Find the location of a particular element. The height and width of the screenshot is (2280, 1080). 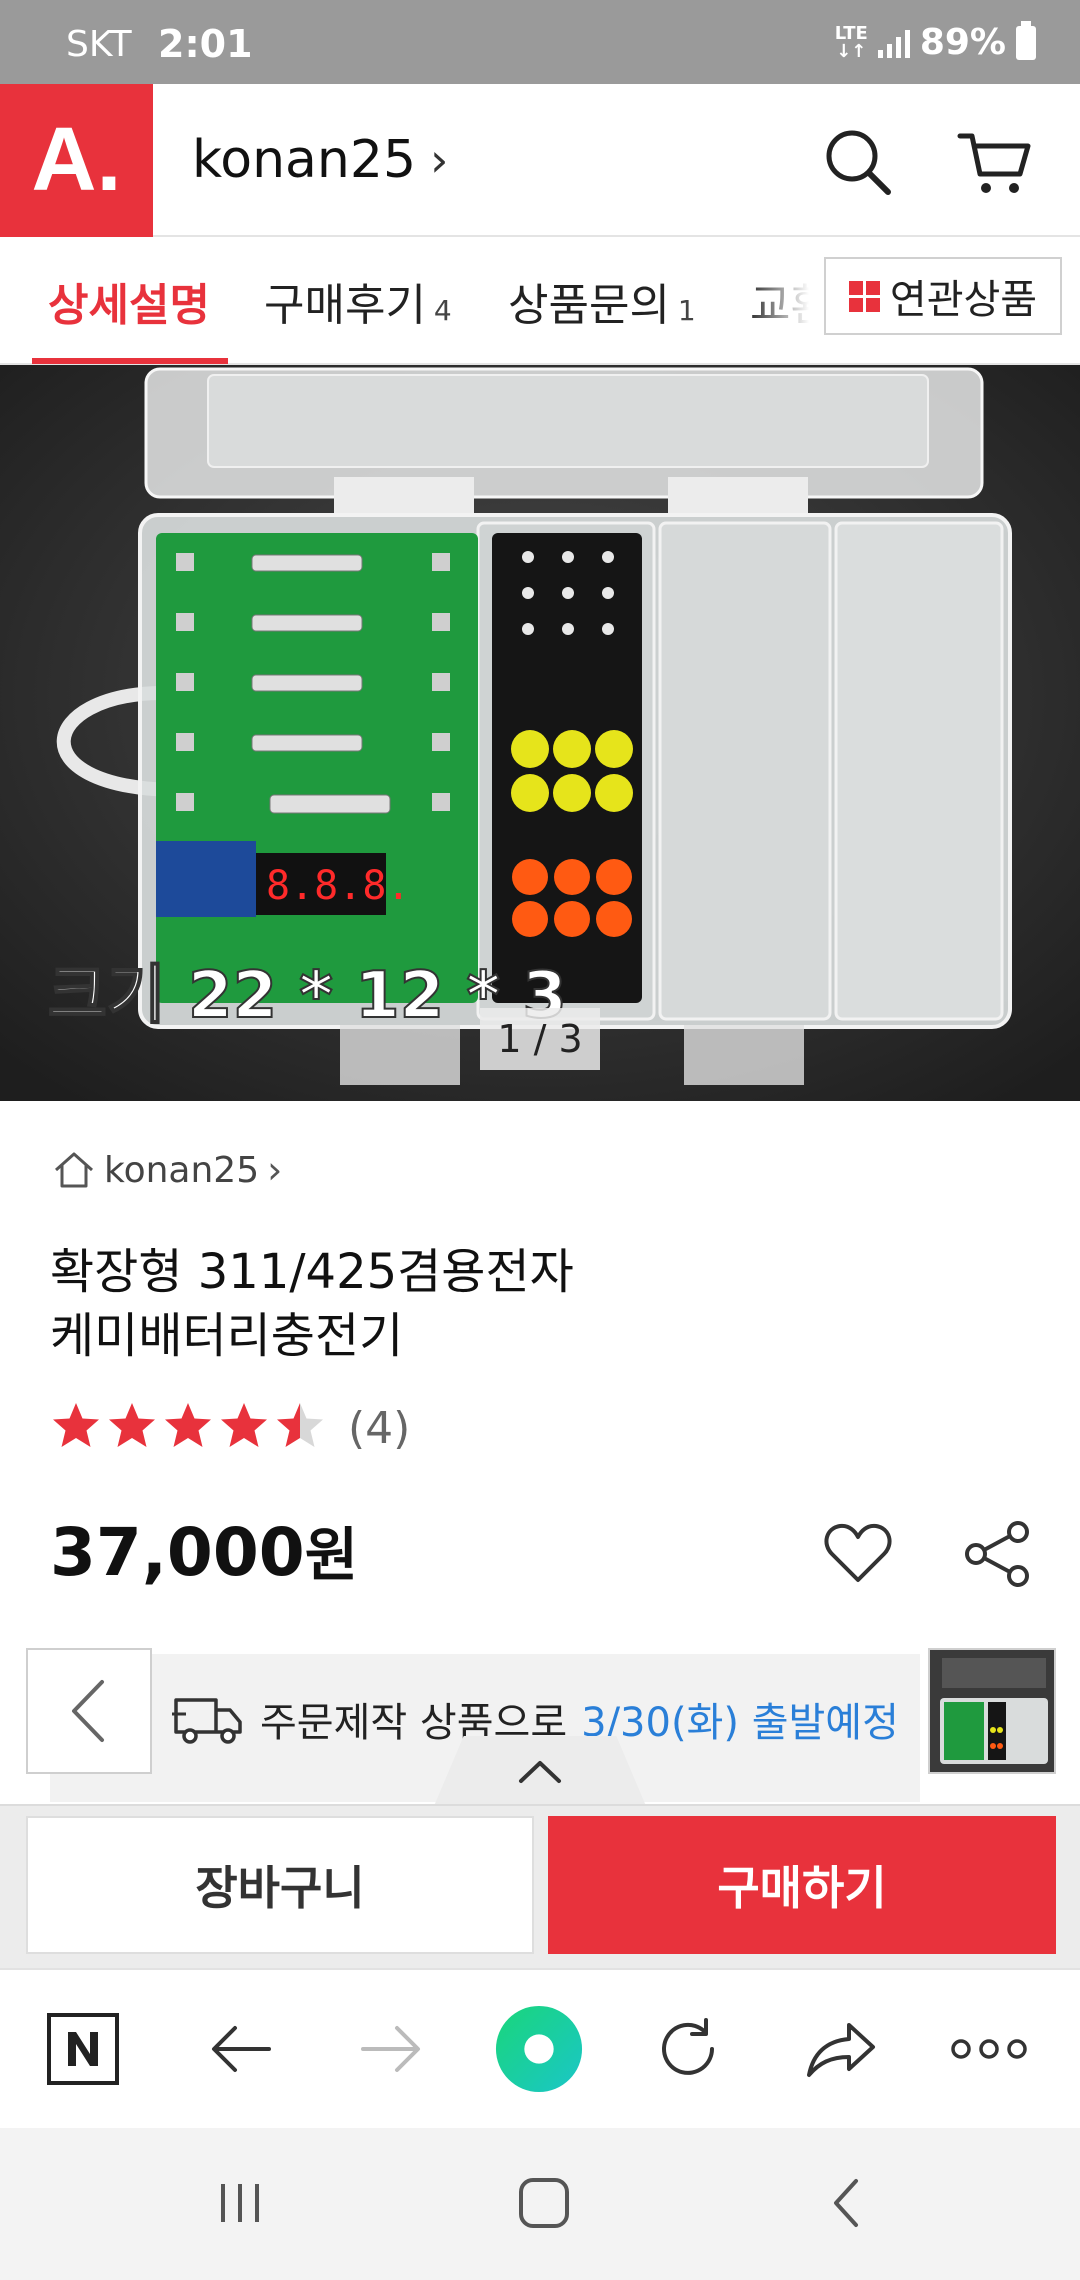

thumbnail-image is located at coordinates (992, 1711).